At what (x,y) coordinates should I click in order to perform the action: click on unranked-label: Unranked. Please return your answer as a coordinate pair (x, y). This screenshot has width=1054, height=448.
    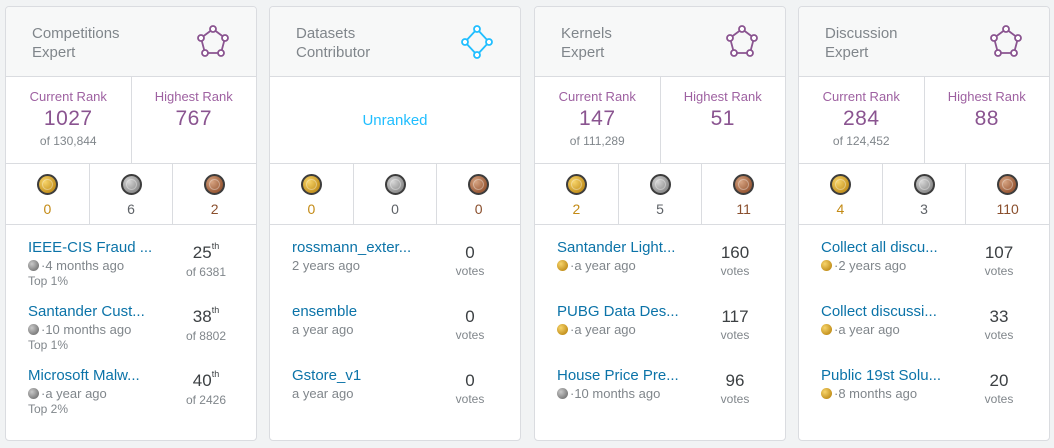
    Looking at the image, I should click on (395, 120).